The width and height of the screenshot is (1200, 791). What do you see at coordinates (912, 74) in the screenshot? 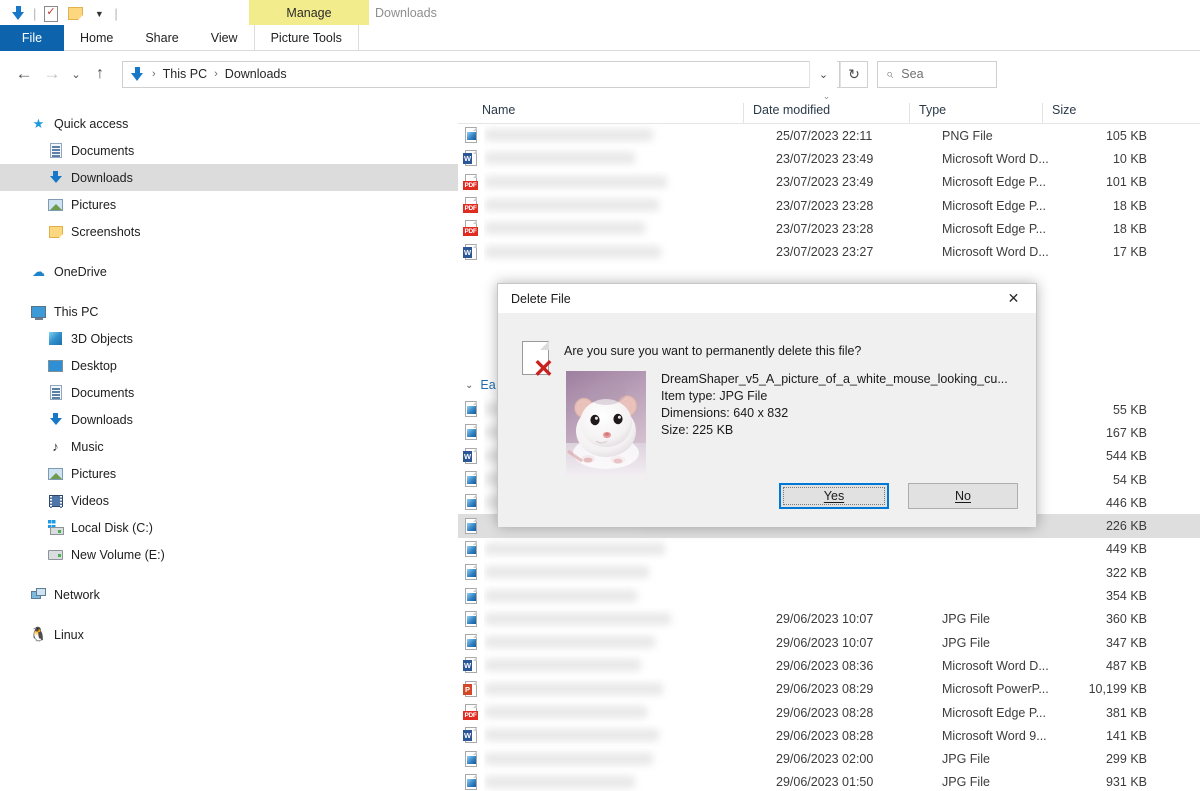
I see `search-input: Sea` at bounding box center [912, 74].